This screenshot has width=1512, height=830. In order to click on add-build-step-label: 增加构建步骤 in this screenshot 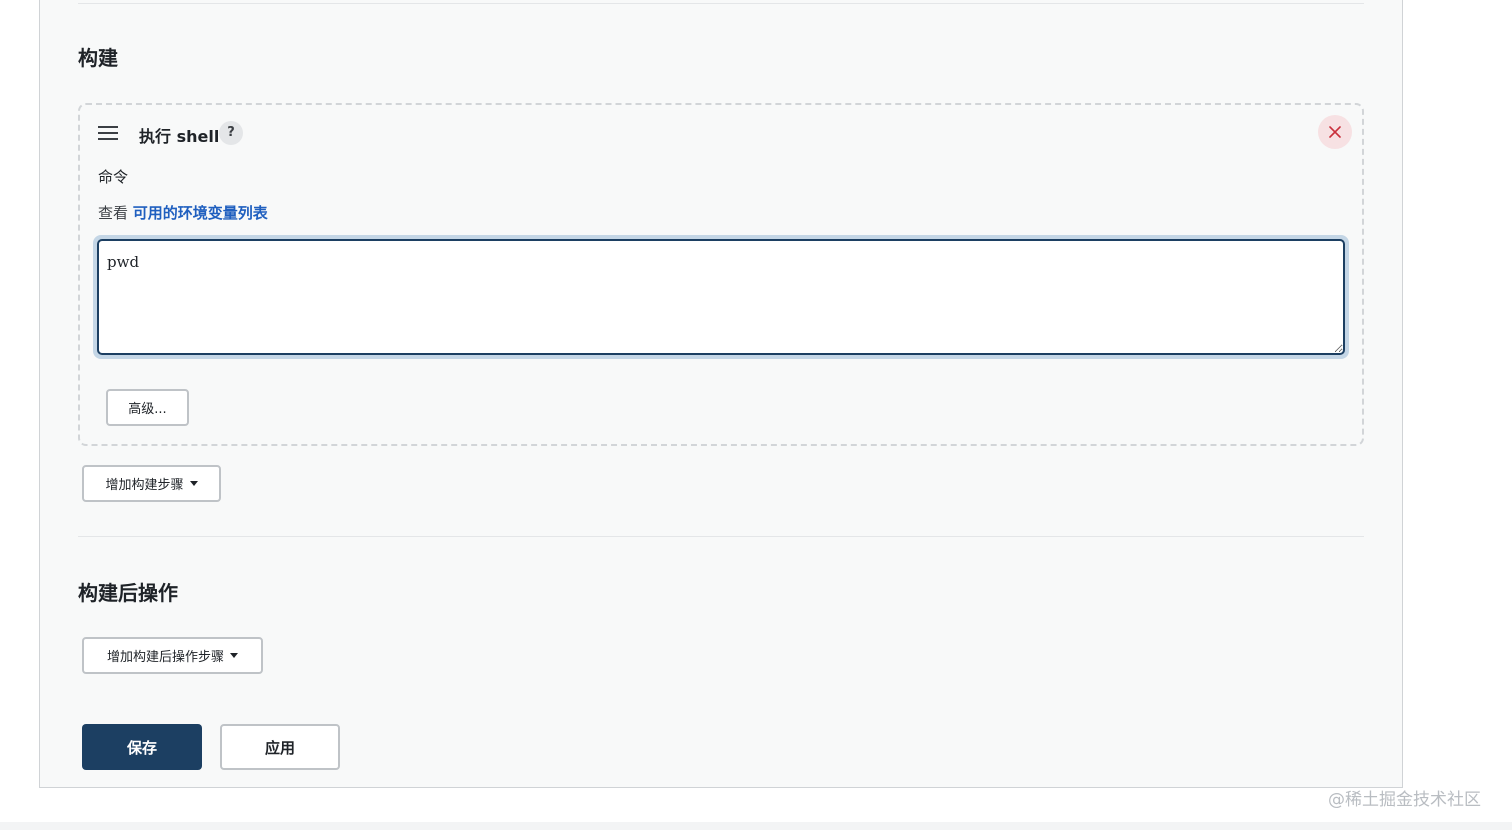, I will do `click(144, 485)`.